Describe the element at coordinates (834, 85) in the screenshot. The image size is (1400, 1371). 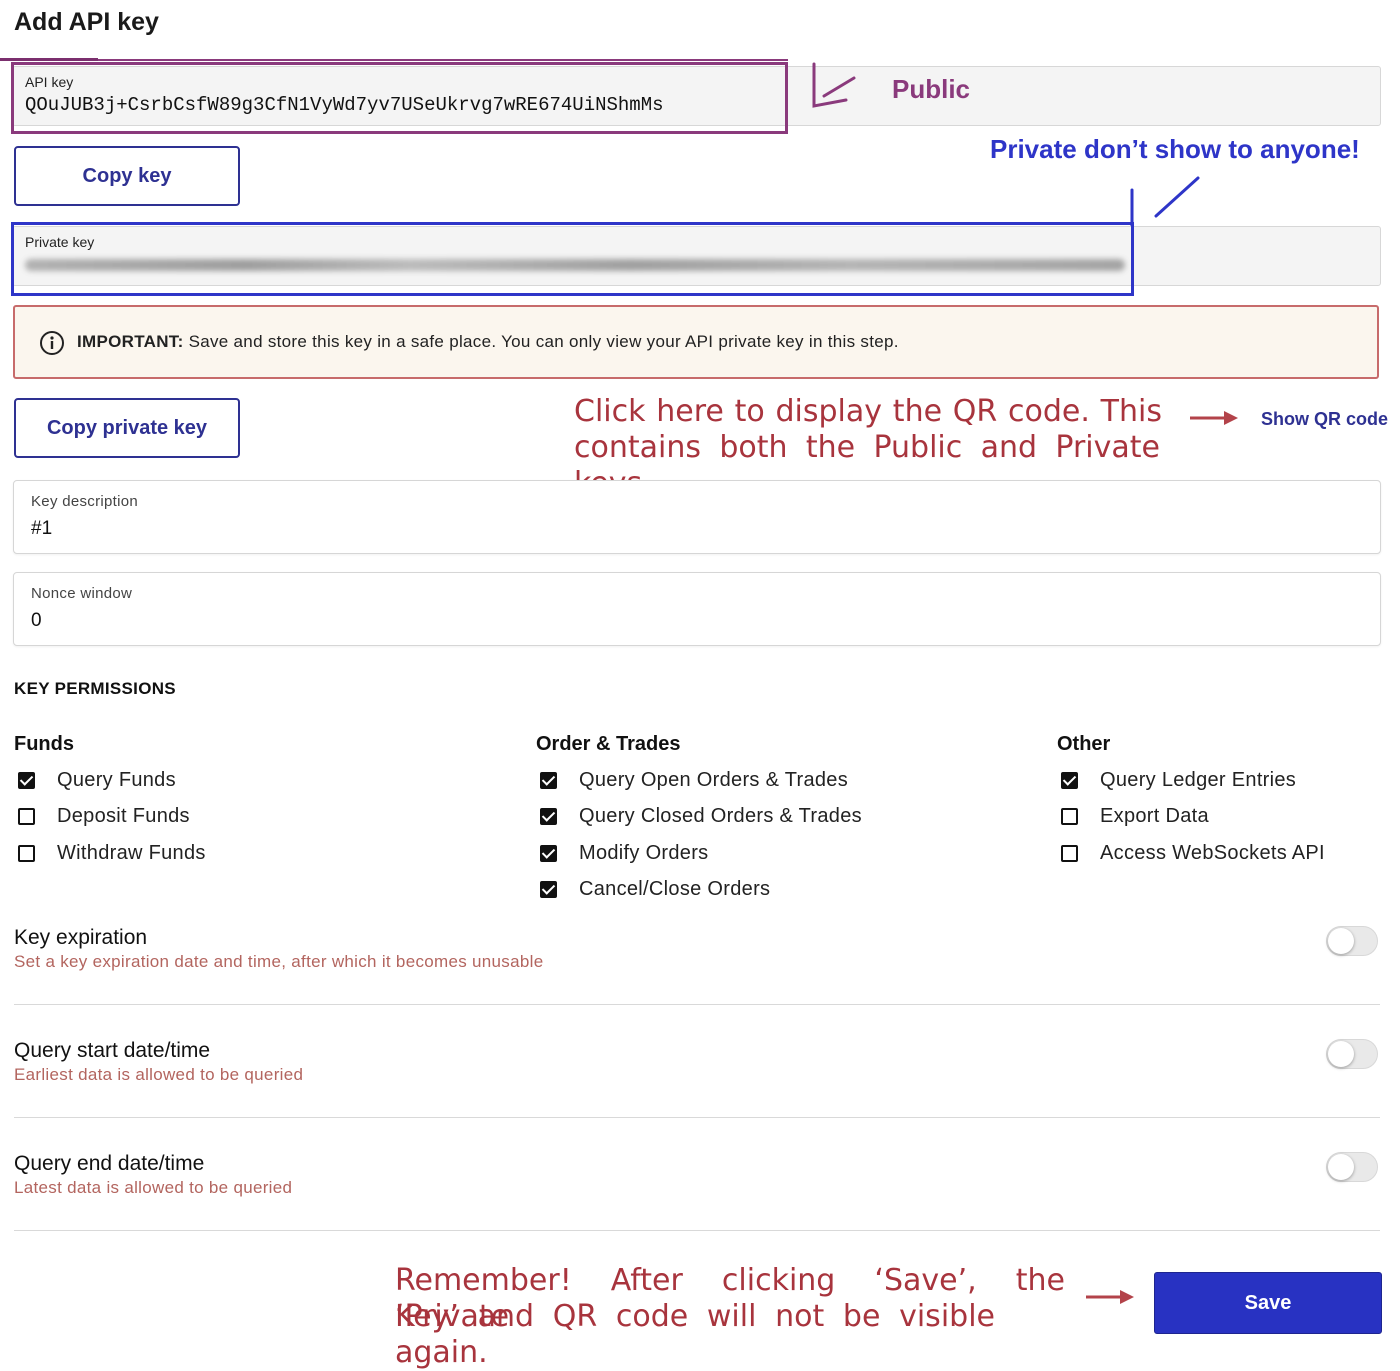
I see `annotation-public-mark` at that location.